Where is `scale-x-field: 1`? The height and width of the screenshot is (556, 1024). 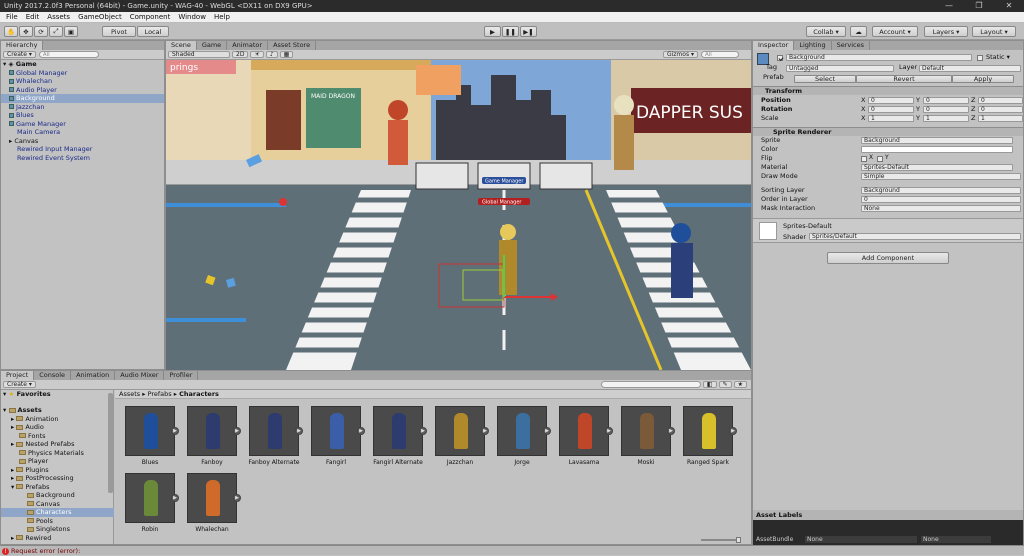 scale-x-field: 1 is located at coordinates (891, 118).